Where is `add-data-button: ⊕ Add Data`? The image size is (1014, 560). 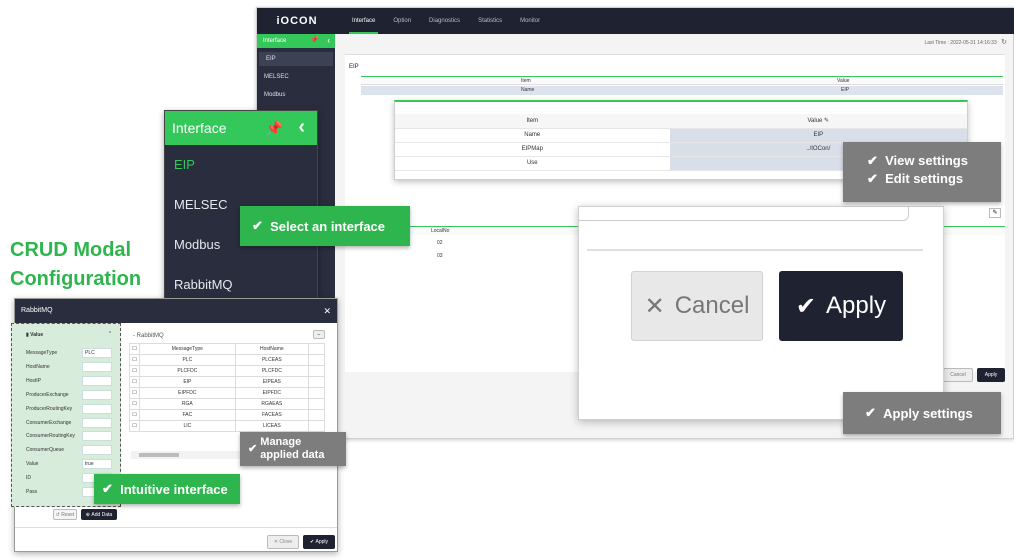 add-data-button: ⊕ Add Data is located at coordinates (99, 514).